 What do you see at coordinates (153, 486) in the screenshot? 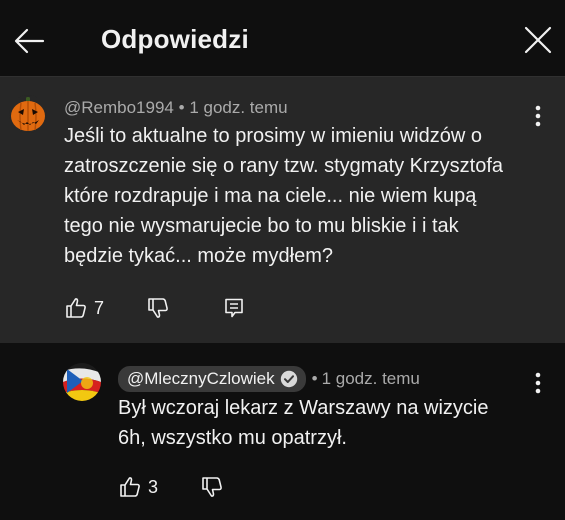
I see `like-count: 3` at bounding box center [153, 486].